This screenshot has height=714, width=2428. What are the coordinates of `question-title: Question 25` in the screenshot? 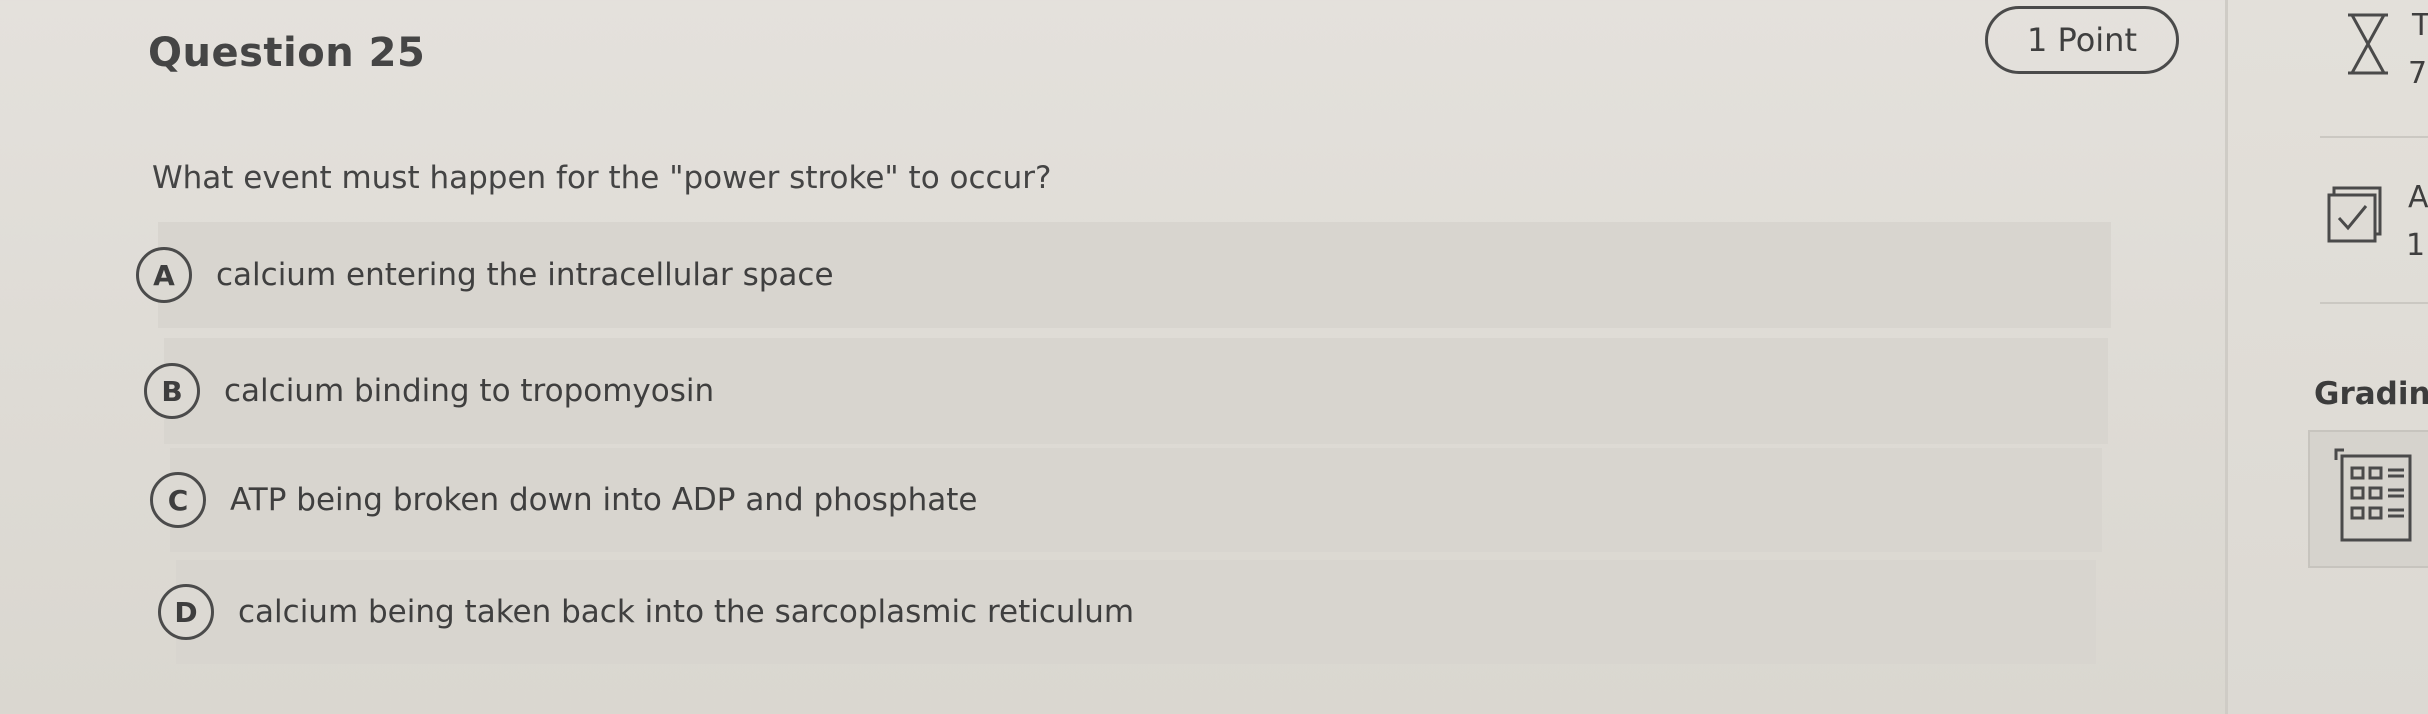 It's located at (287, 53).